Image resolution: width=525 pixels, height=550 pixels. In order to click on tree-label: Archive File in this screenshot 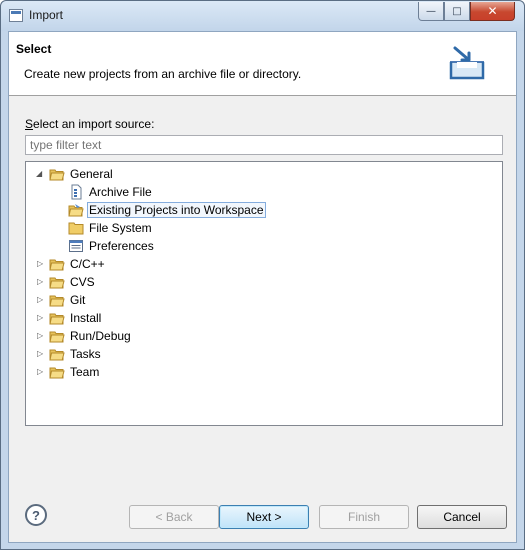, I will do `click(120, 192)`.